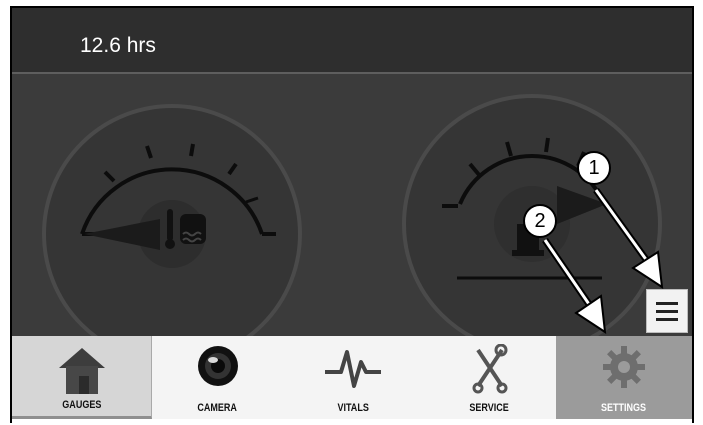  Describe the element at coordinates (594, 168) in the screenshot. I see `callout-1: 1` at that location.